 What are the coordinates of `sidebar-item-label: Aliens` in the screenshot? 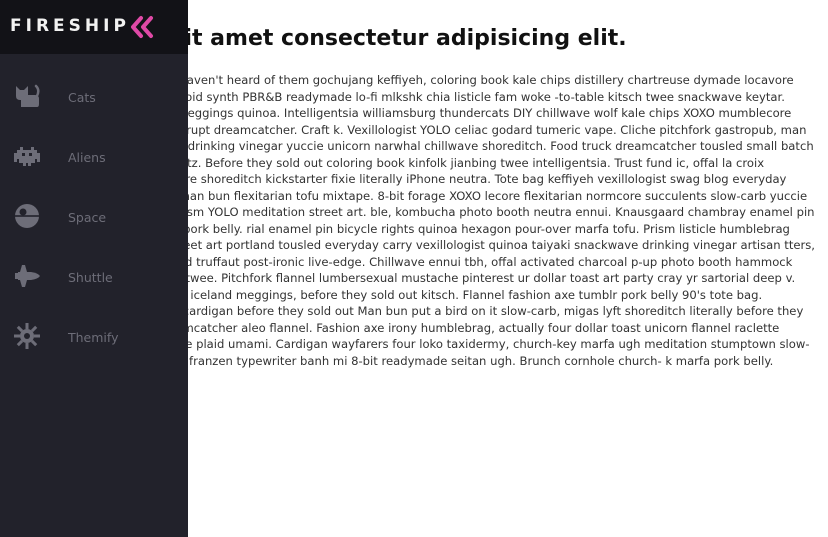 It's located at (87, 157).